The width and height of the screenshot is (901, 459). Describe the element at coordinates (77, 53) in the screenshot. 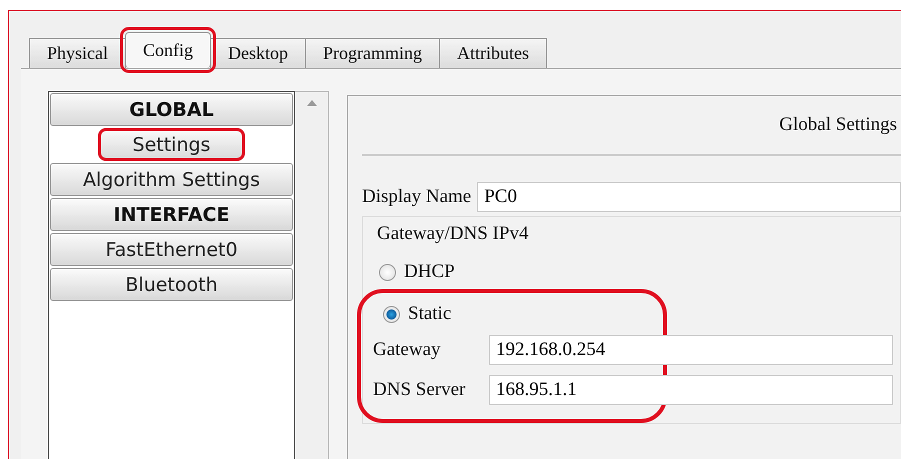

I see `tab: Physical` at that location.